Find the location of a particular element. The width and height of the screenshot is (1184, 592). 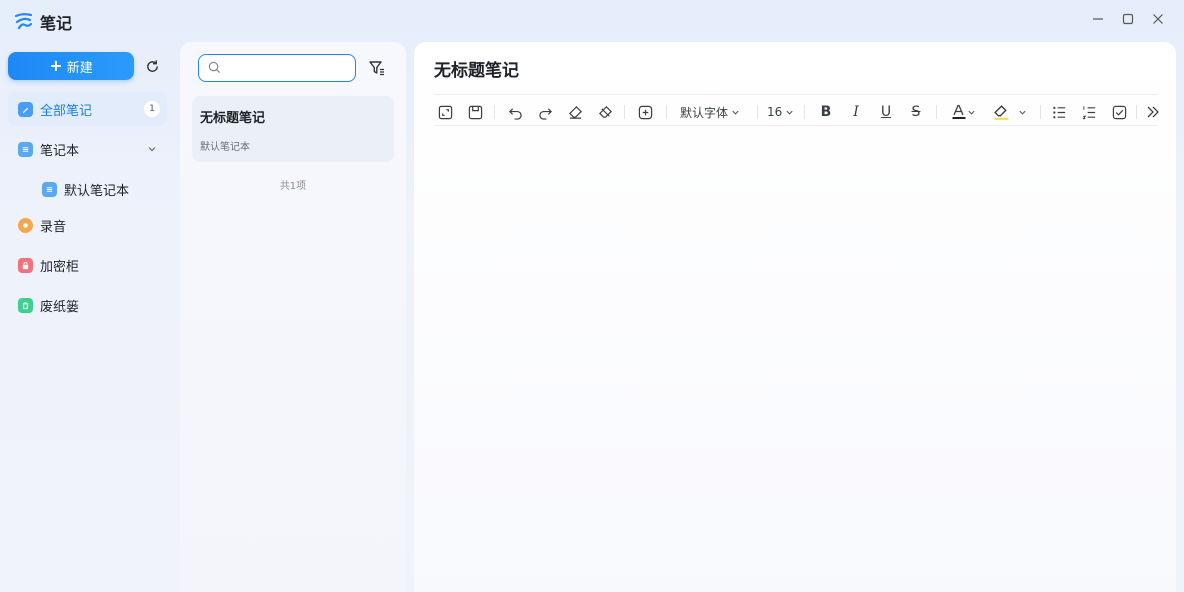

sidebar-item-label: 全部笔记 is located at coordinates (66, 111).